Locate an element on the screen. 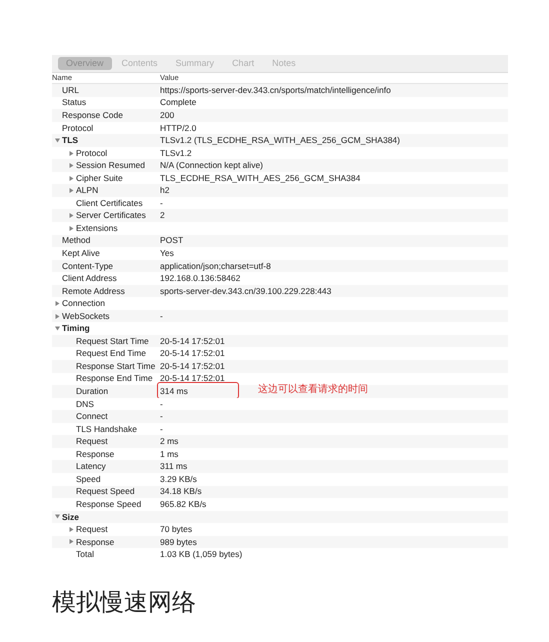 The image size is (549, 642). property-name: ALPN is located at coordinates (87, 191).